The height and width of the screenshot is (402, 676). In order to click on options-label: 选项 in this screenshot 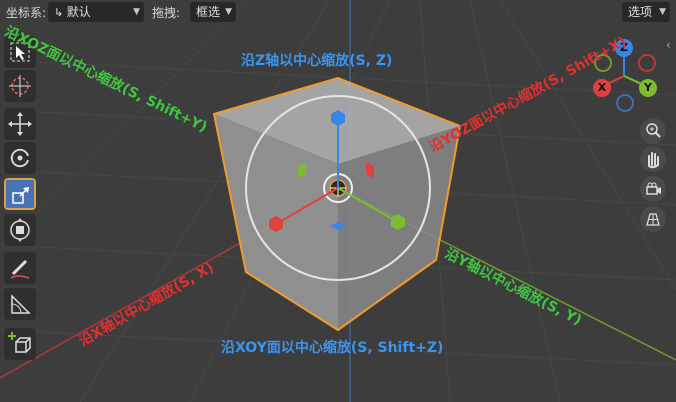, I will do `click(640, 12)`.